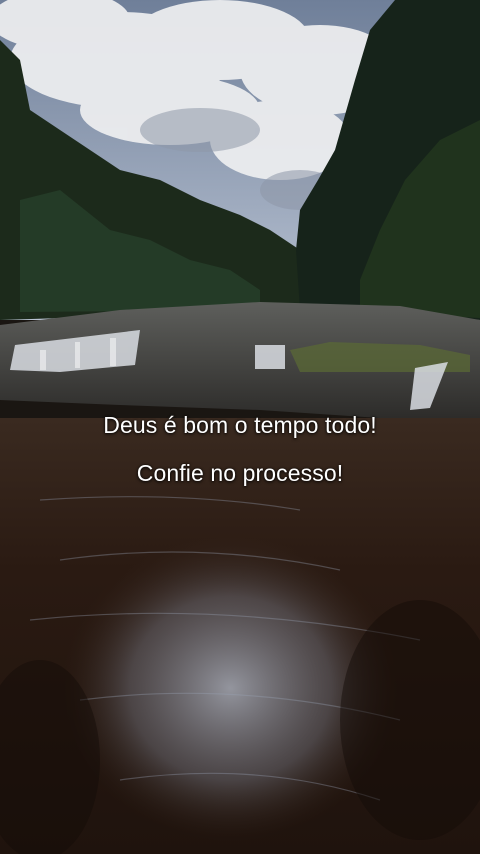 The height and width of the screenshot is (854, 480). What do you see at coordinates (240, 473) in the screenshot?
I see `overlay-text-line2: Confie no processo!` at bounding box center [240, 473].